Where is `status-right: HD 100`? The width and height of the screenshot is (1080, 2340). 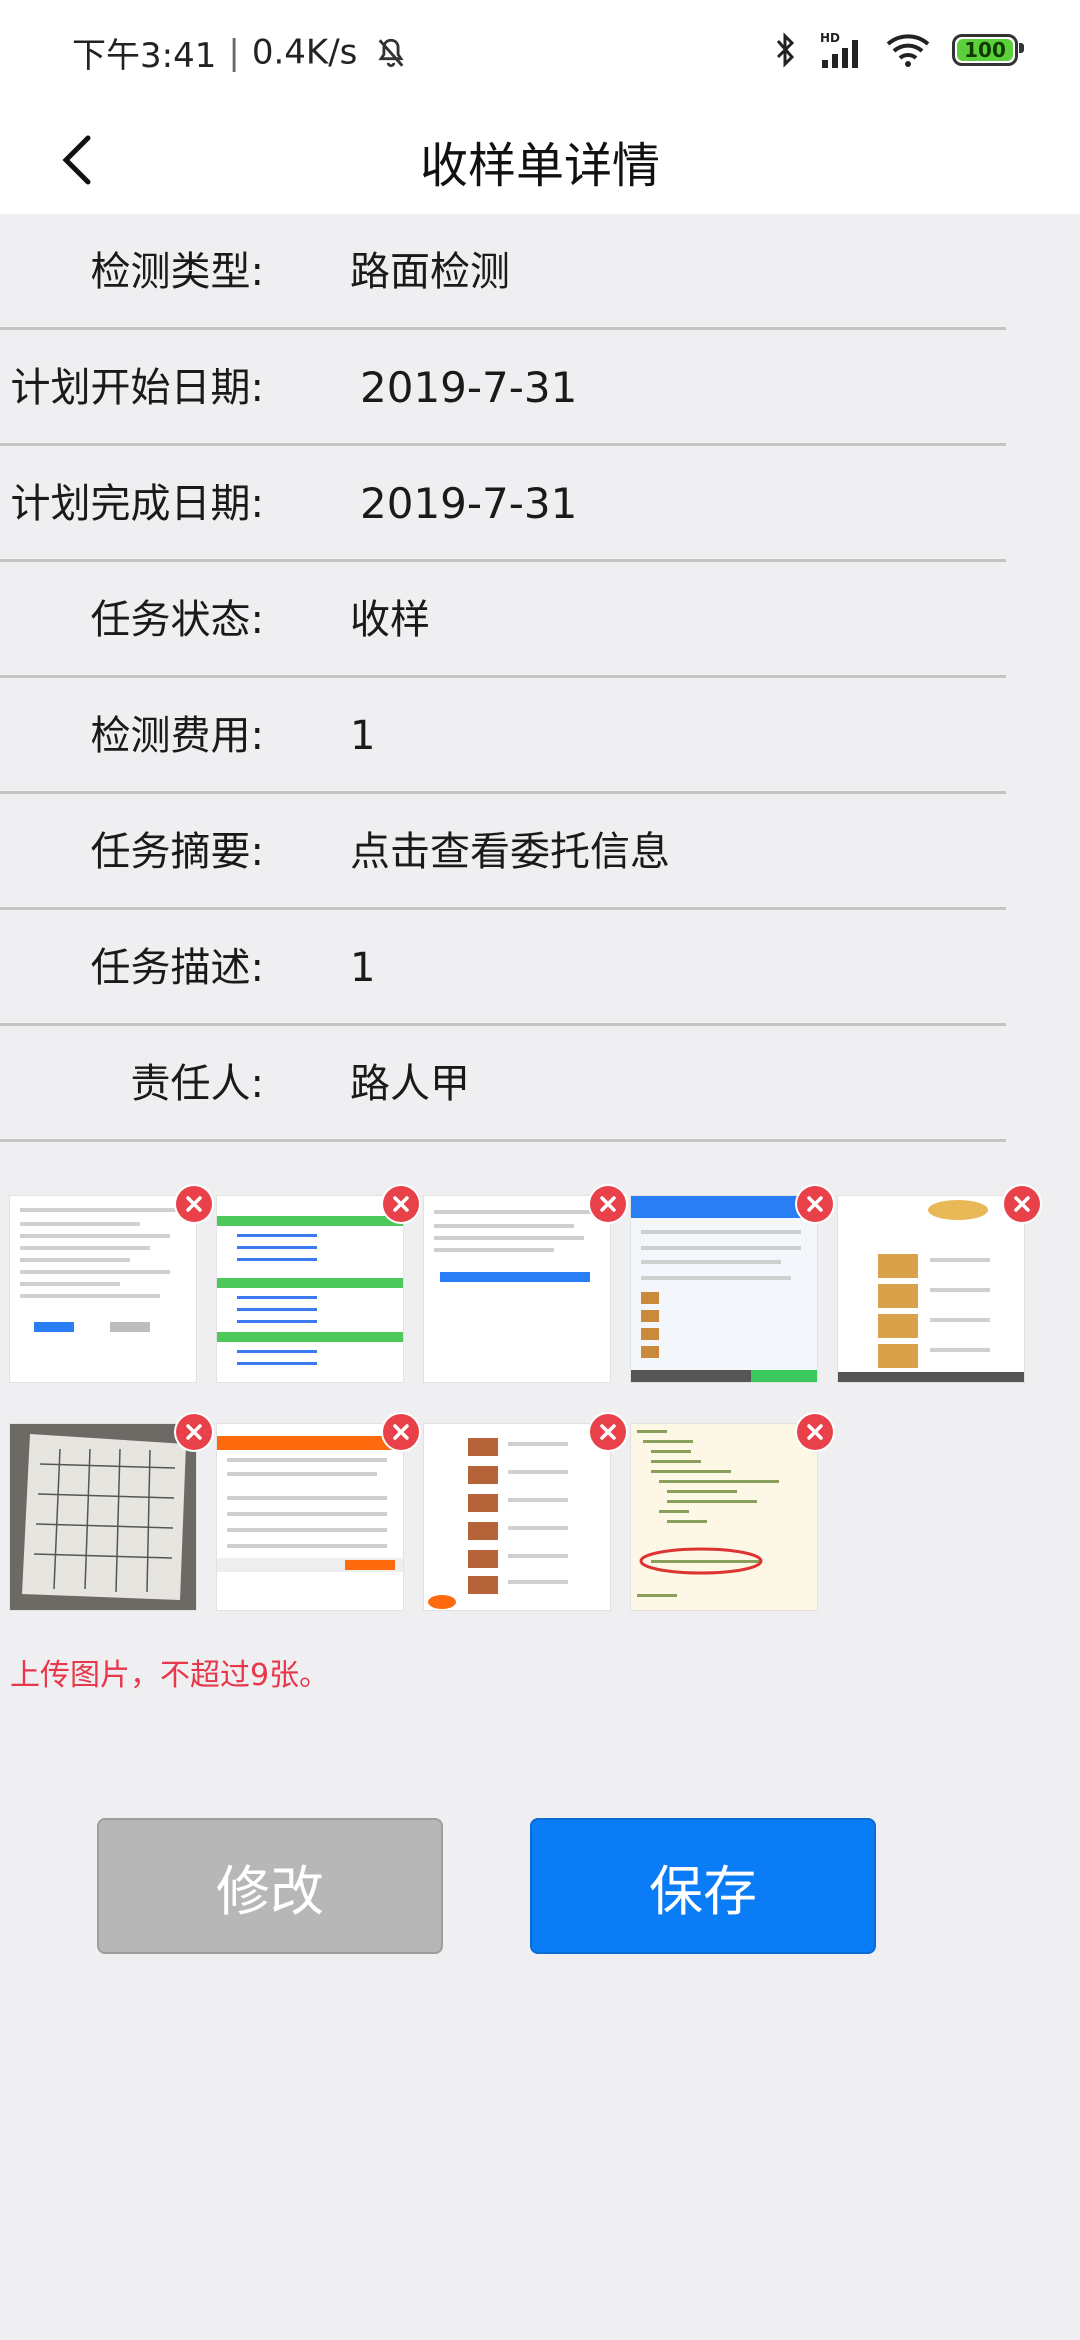 status-right: HD 100 is located at coordinates (899, 50).